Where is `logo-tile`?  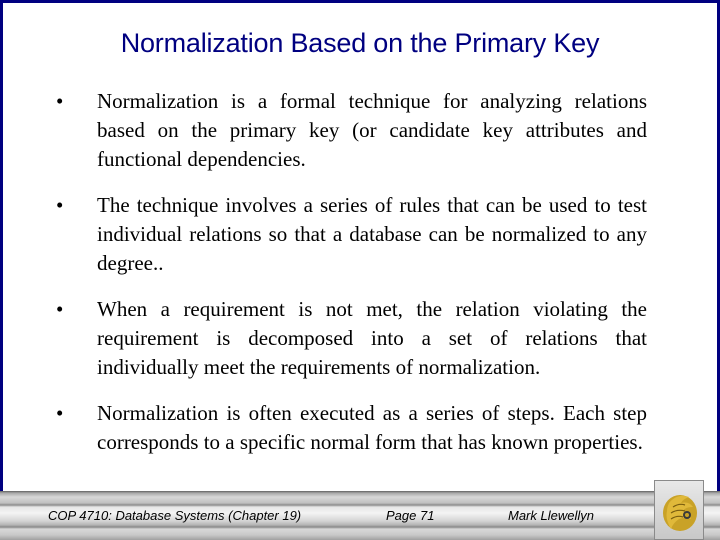
logo-tile is located at coordinates (679, 510).